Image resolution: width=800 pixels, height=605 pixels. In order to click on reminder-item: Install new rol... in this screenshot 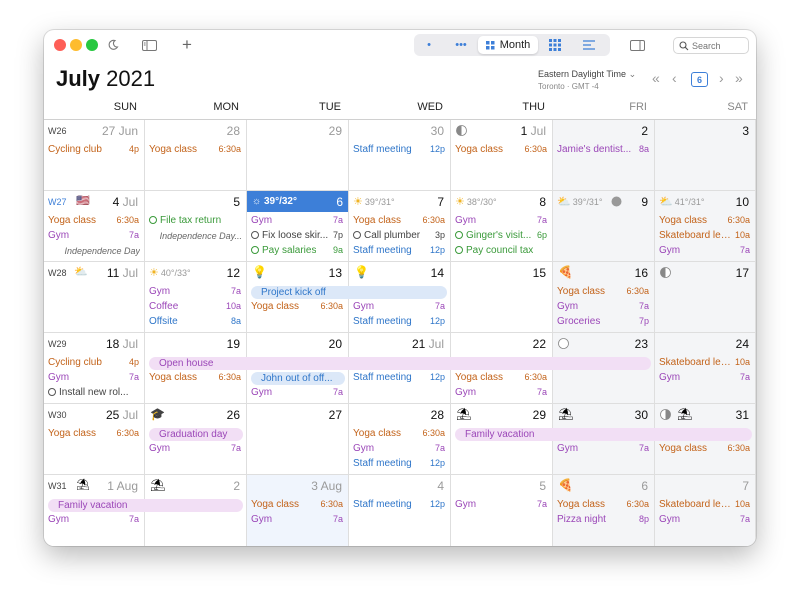, I will do `click(93, 392)`.